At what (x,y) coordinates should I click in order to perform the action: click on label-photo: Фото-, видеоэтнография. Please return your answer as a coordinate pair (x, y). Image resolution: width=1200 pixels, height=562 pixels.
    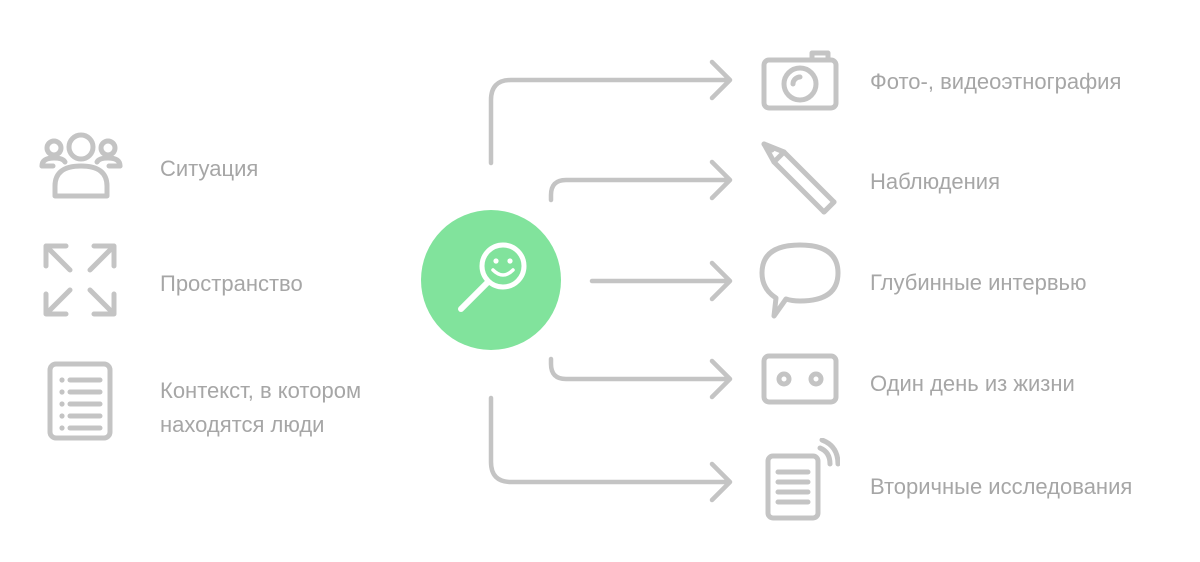
    Looking at the image, I should click on (996, 81).